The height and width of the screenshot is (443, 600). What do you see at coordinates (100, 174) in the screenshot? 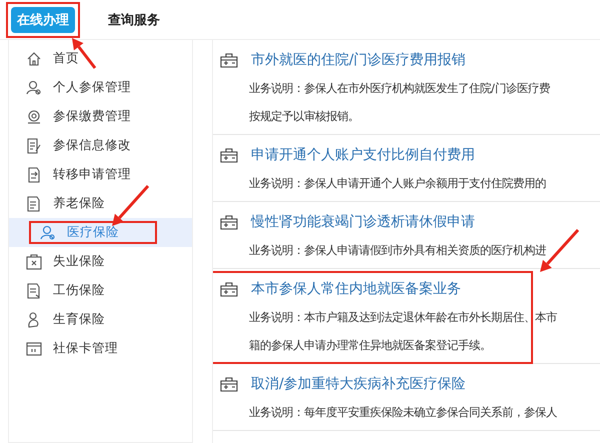
I see `sidebar-item: 转移申请管理` at bounding box center [100, 174].